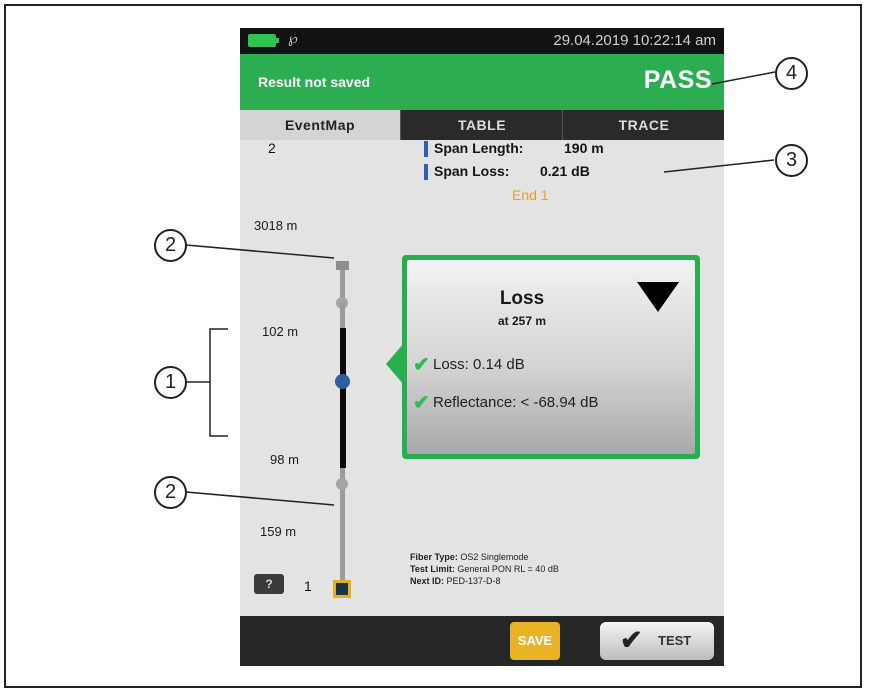 This screenshot has width=869, height=692. I want to click on callout-2-upper: 2, so click(170, 245).